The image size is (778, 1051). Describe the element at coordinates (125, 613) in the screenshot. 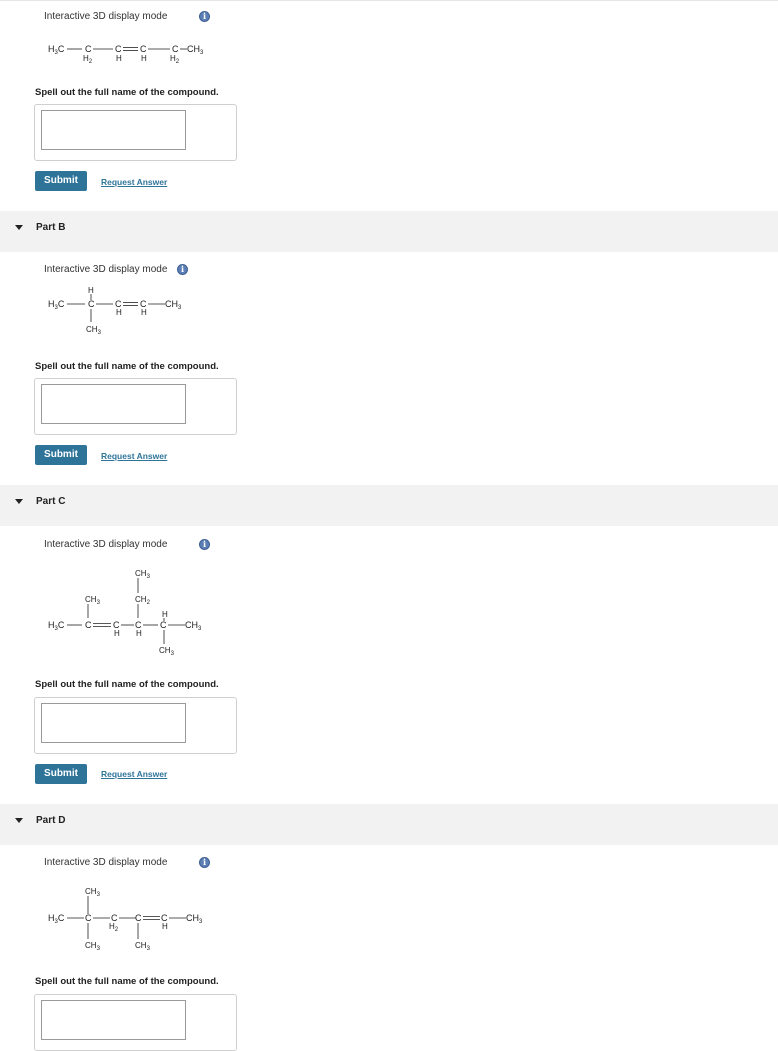

I see `structure-c: CH3 CH2 CH3 H3C C C H C H H C CH3 CH3` at that location.